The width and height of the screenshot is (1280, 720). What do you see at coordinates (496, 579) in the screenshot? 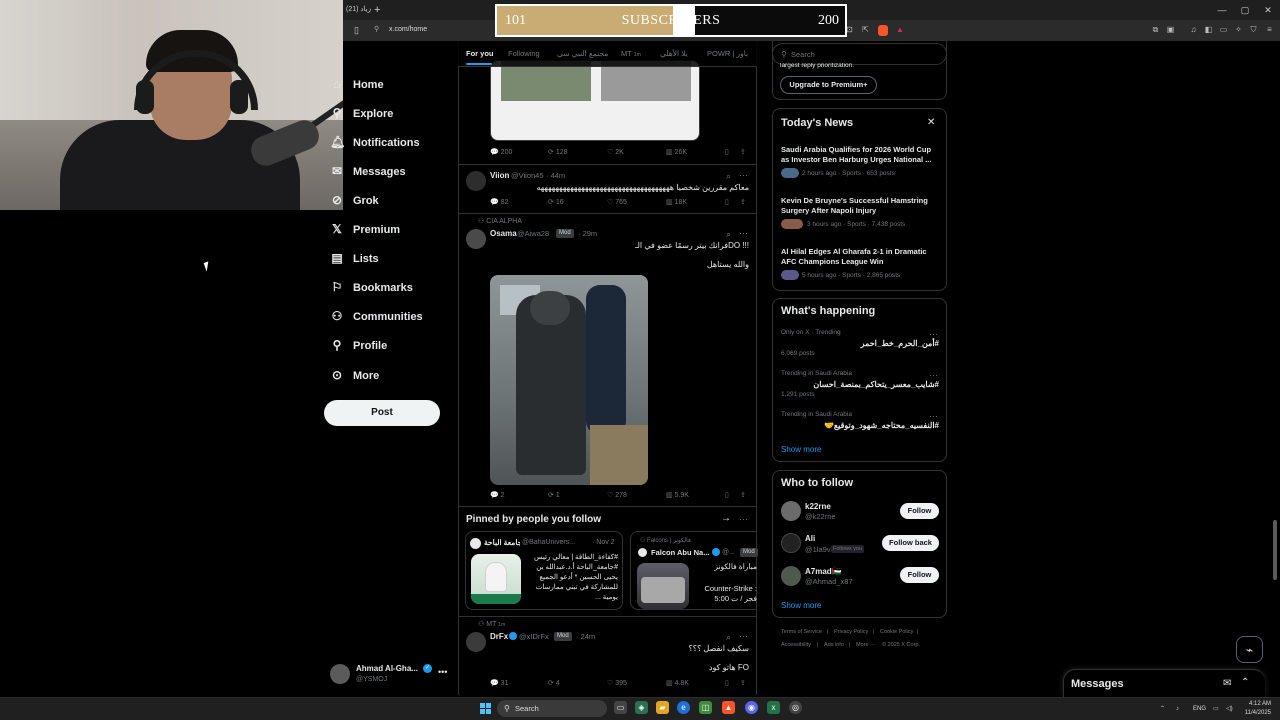
I see `pinned-image` at bounding box center [496, 579].